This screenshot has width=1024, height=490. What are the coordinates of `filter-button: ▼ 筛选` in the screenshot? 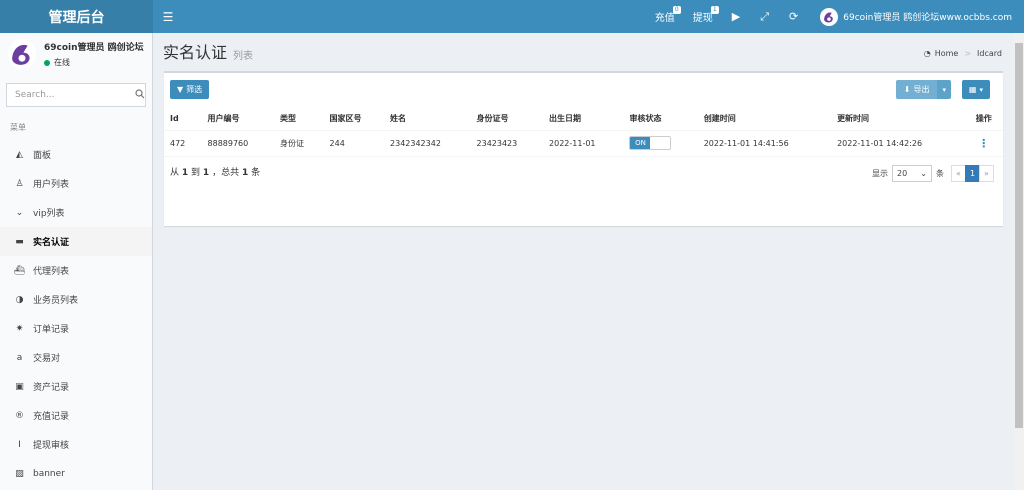 It's located at (190, 89).